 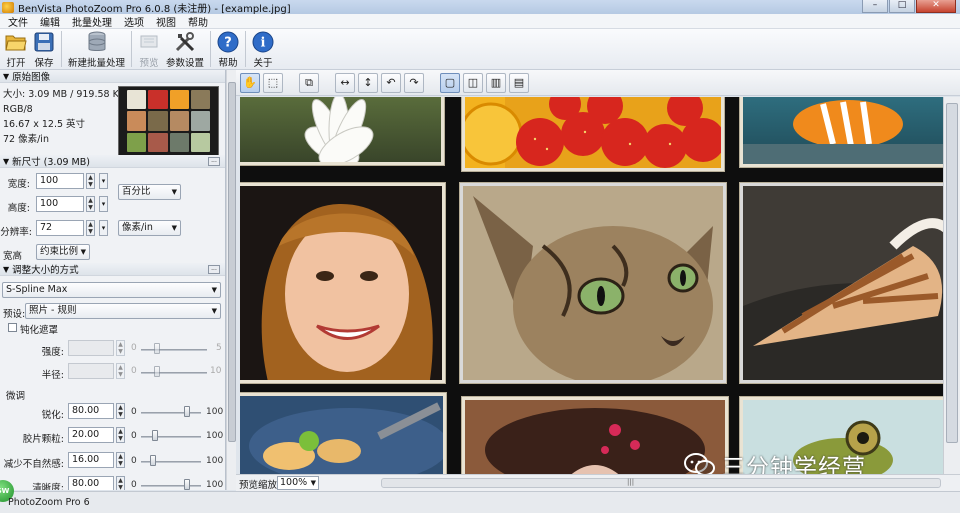 What do you see at coordinates (157, 371) in the screenshot?
I see `radius-slider-thumb` at bounding box center [157, 371].